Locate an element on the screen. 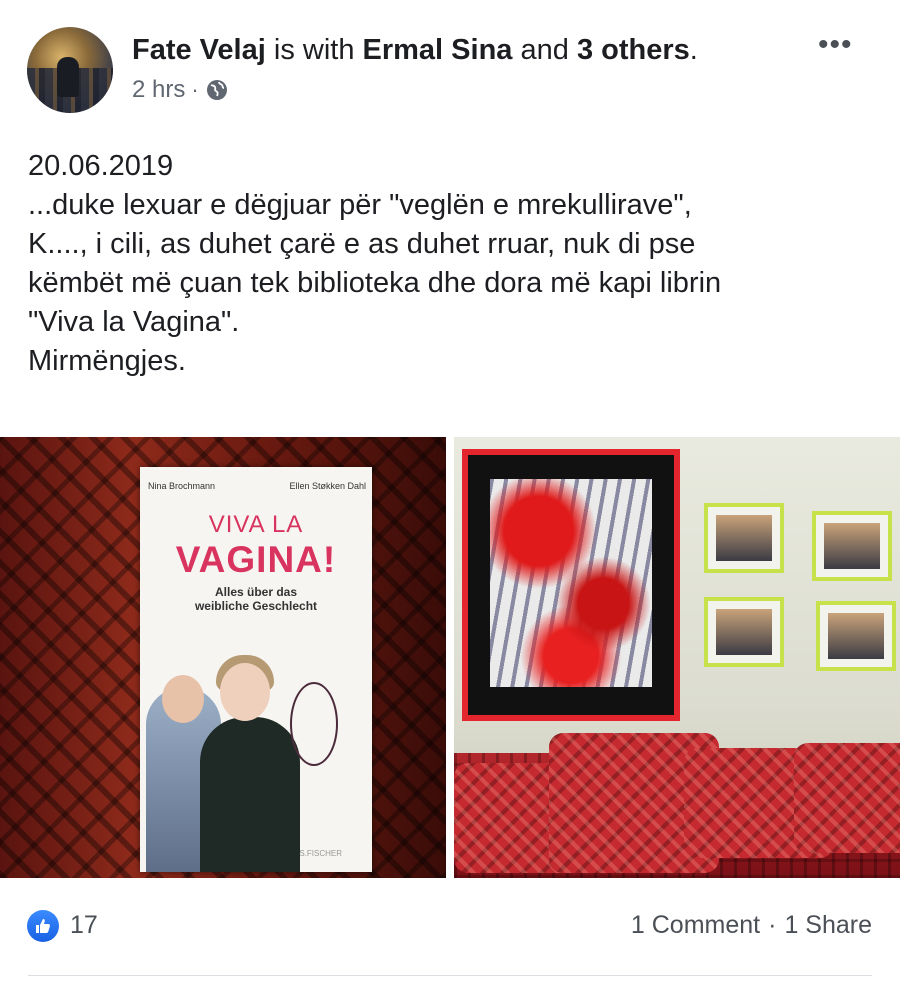 This screenshot has width=900, height=981. engagement-summary: 1 Comment · 1 Share is located at coordinates (751, 925).